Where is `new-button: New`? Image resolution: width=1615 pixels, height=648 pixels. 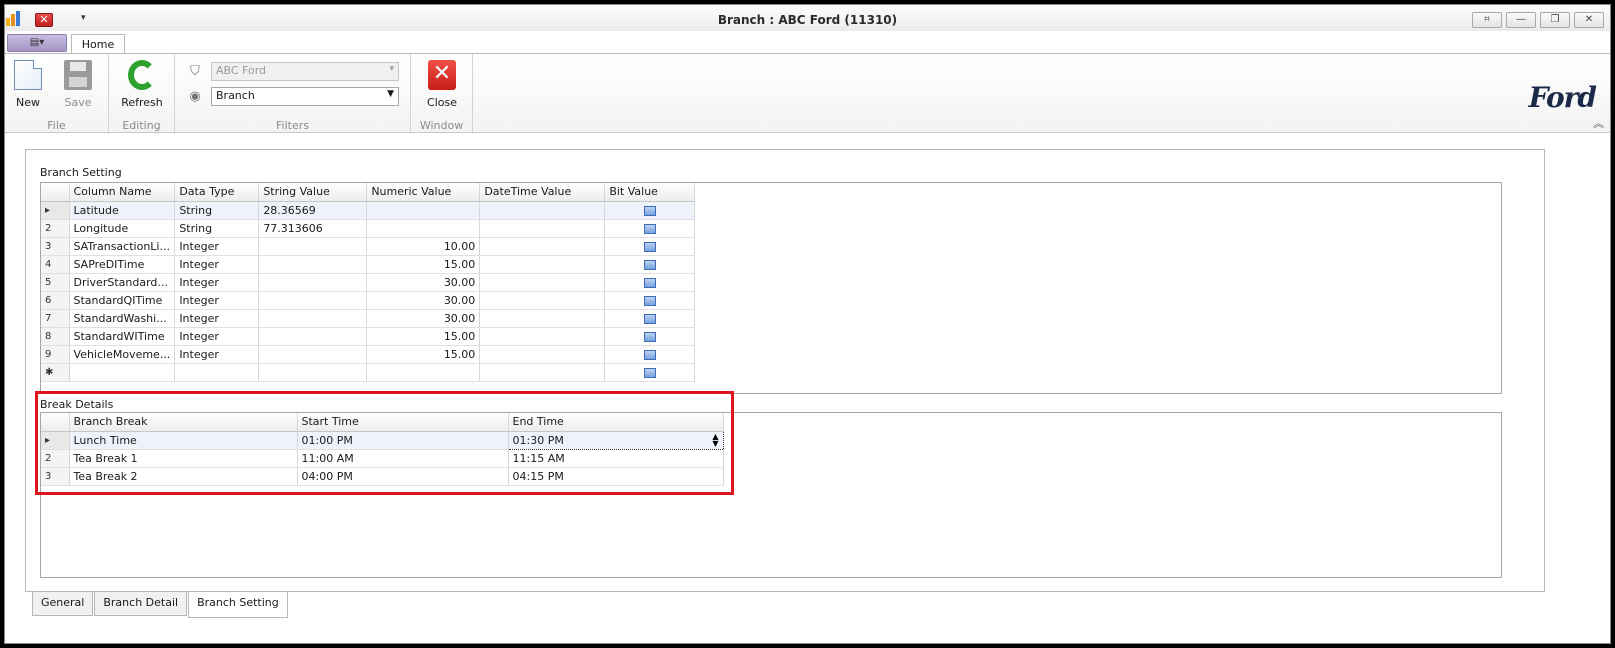
new-button: New is located at coordinates (28, 83).